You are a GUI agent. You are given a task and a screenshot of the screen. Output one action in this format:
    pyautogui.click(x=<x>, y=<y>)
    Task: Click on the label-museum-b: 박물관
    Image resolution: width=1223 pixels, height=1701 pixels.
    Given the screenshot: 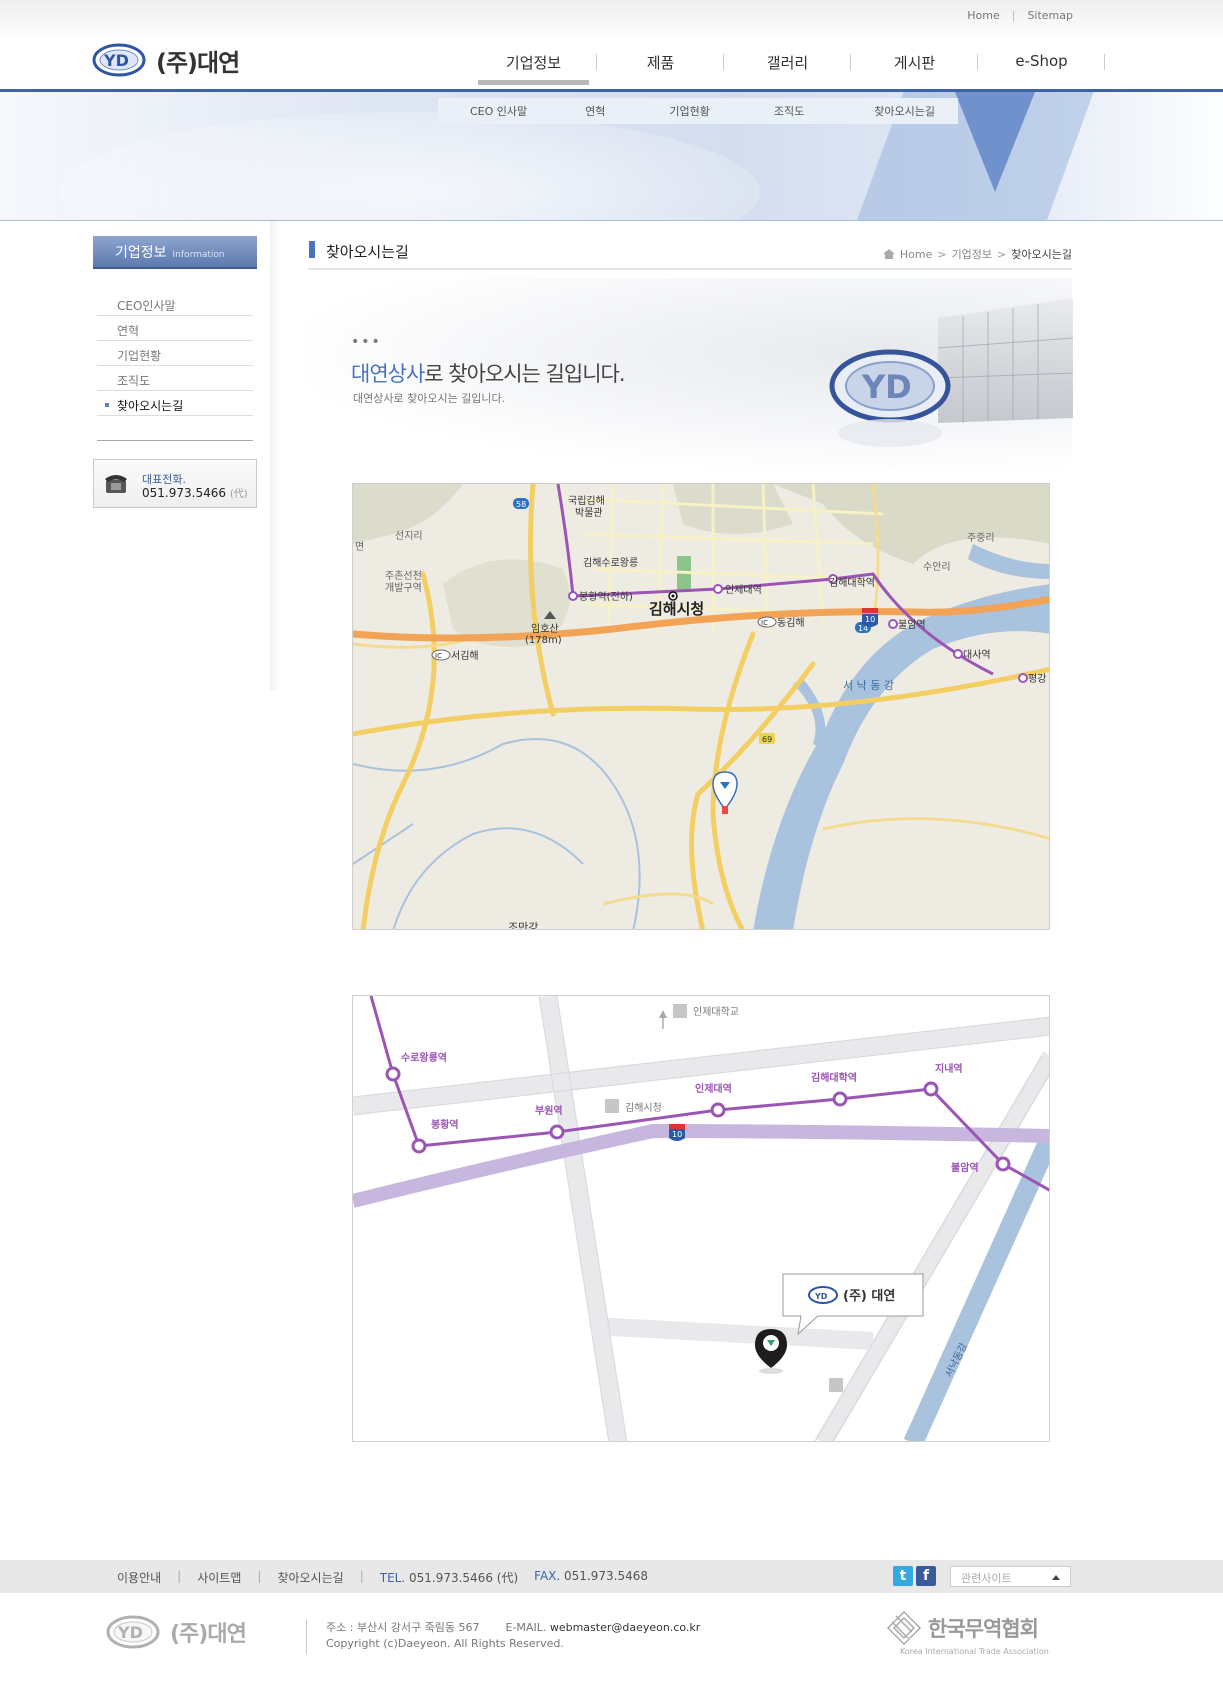 What is the action you would take?
    pyautogui.click(x=589, y=513)
    